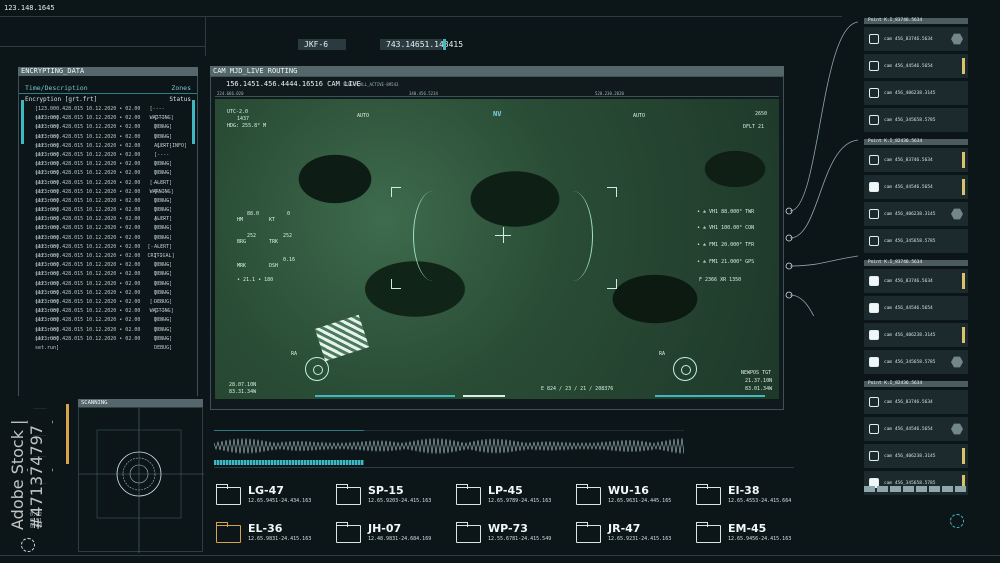 This screenshot has height=563, width=1000. I want to click on target-code: JR-47, so click(624, 528).